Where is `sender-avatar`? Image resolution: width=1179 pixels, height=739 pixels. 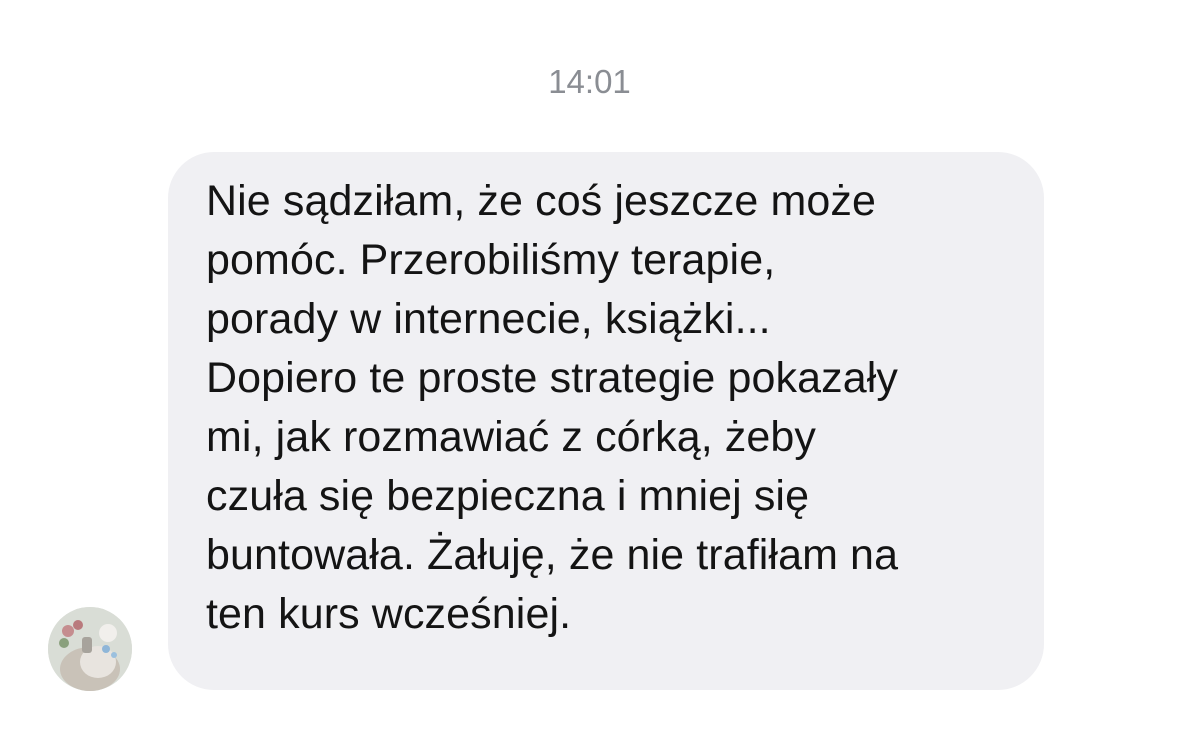 sender-avatar is located at coordinates (90, 649).